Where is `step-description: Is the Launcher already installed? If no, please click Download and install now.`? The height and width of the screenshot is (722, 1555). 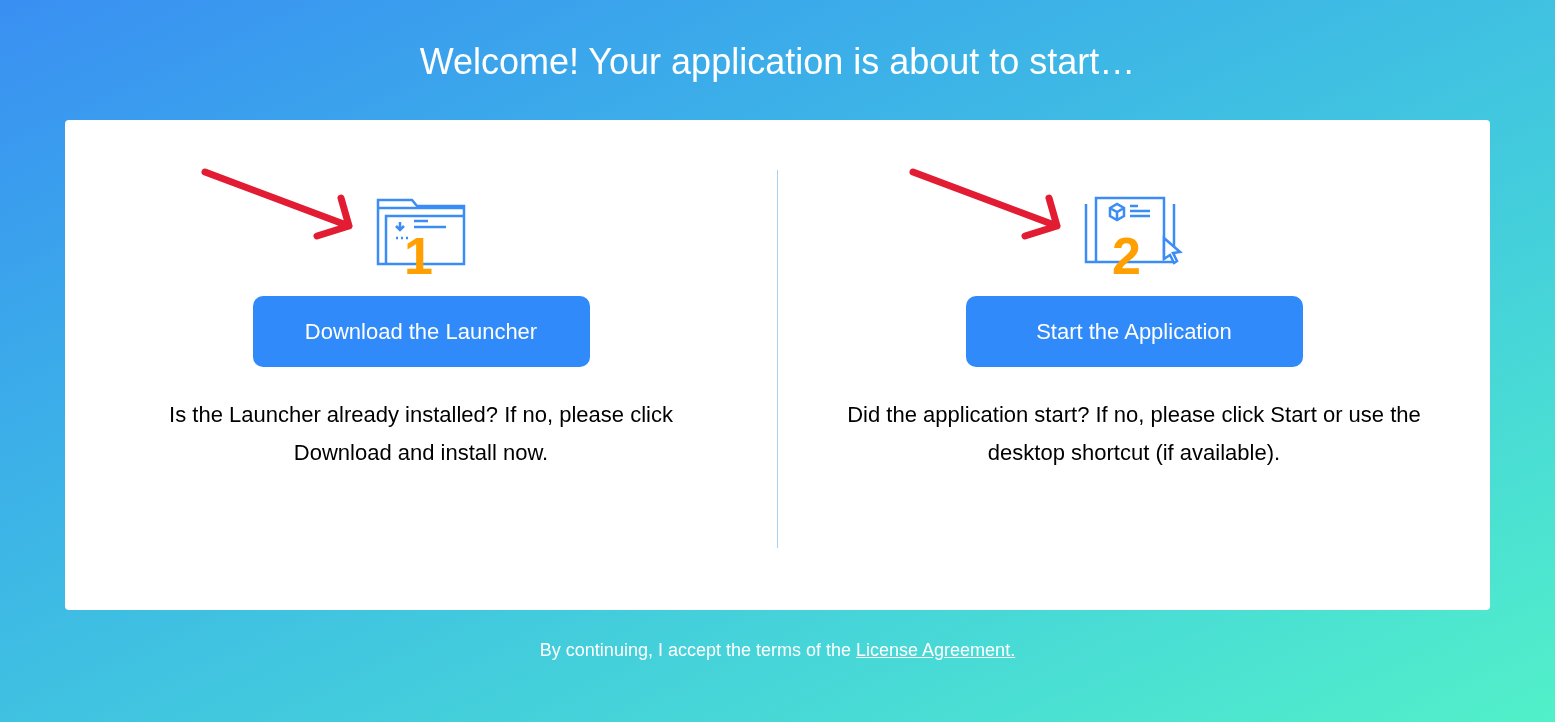 step-description: Is the Launcher already installed? If no, please click Download and install now. is located at coordinates (421, 434).